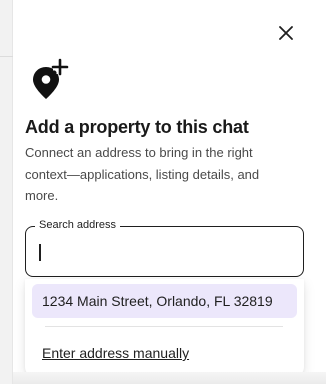 This screenshot has height=384, width=326. I want to click on dialog-title: Add a property to this chat, so click(137, 127).